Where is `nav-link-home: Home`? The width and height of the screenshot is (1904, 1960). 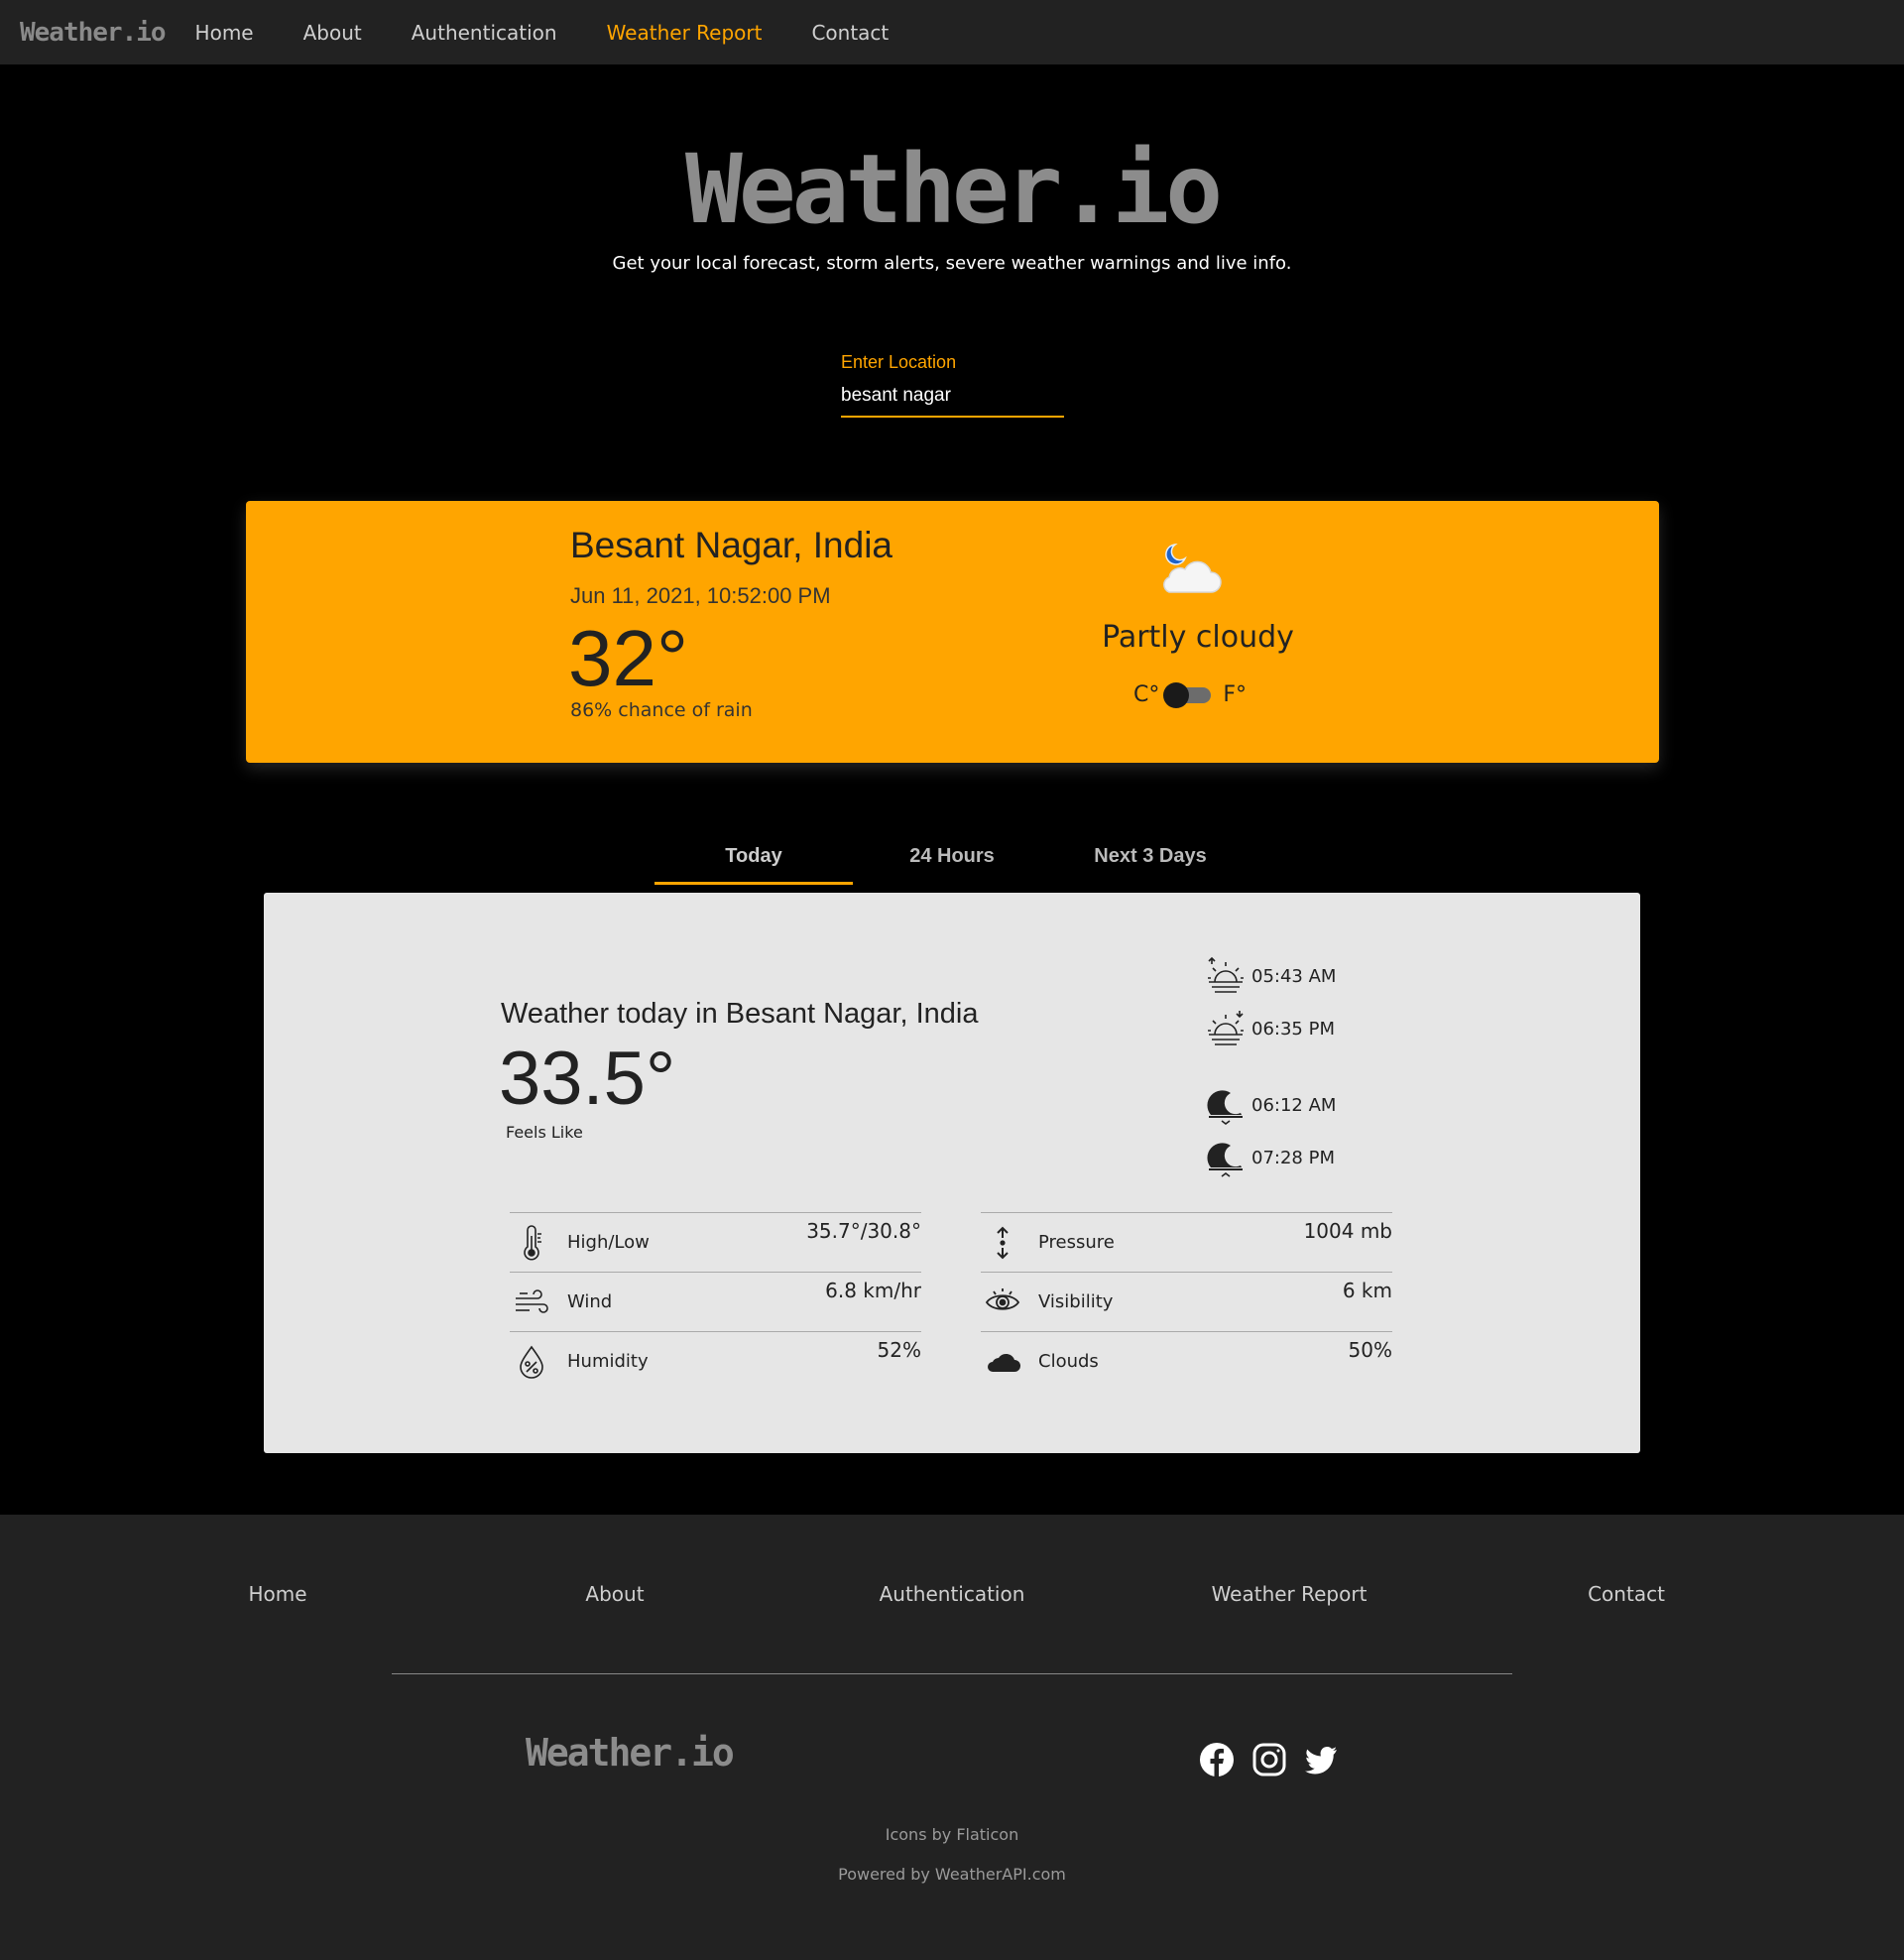
nav-link-home: Home is located at coordinates (224, 33).